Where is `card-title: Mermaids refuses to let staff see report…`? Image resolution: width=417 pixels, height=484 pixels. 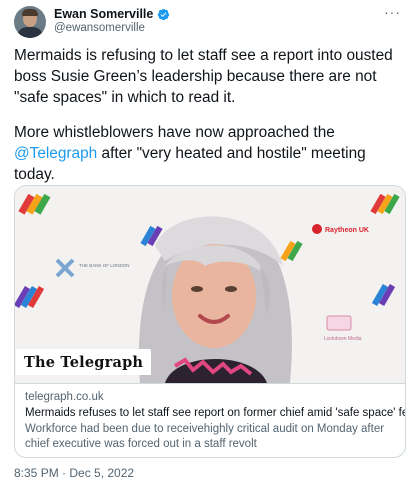 card-title: Mermaids refuses to let staff see report… is located at coordinates (215, 413).